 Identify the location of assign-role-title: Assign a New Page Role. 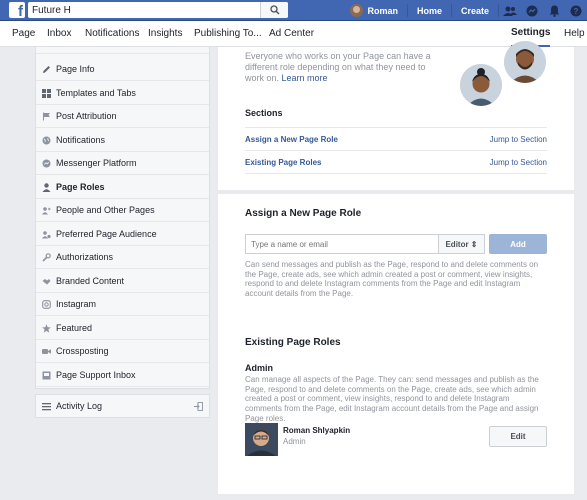
(303, 213).